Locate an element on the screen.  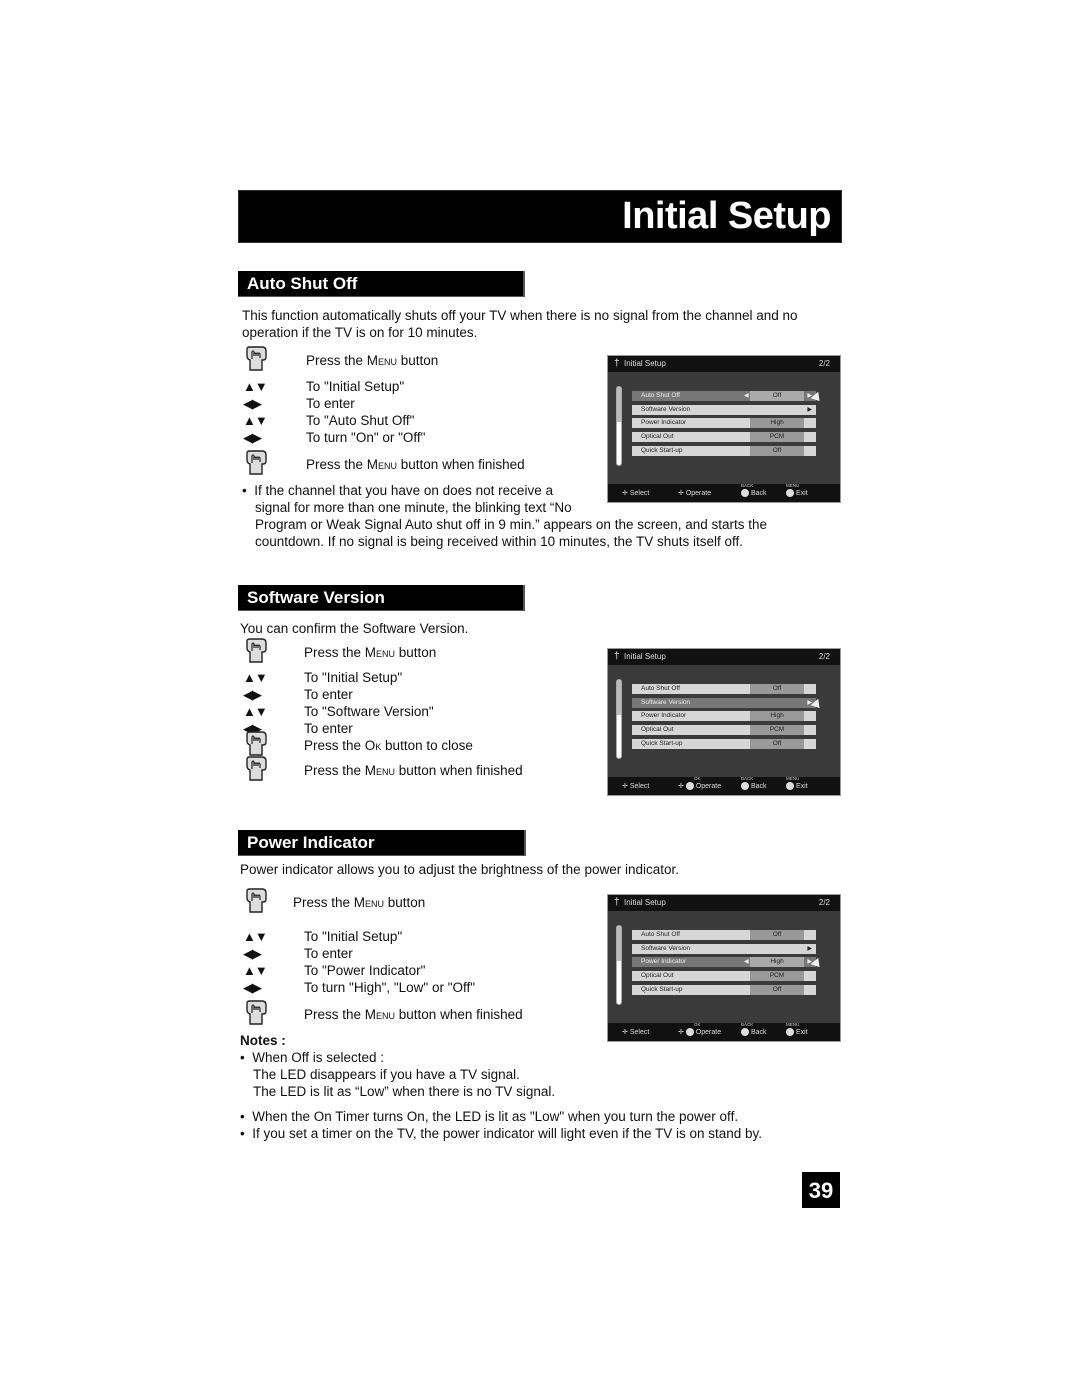
arrow-right-icon: ▶ is located at coordinates (809, 410).